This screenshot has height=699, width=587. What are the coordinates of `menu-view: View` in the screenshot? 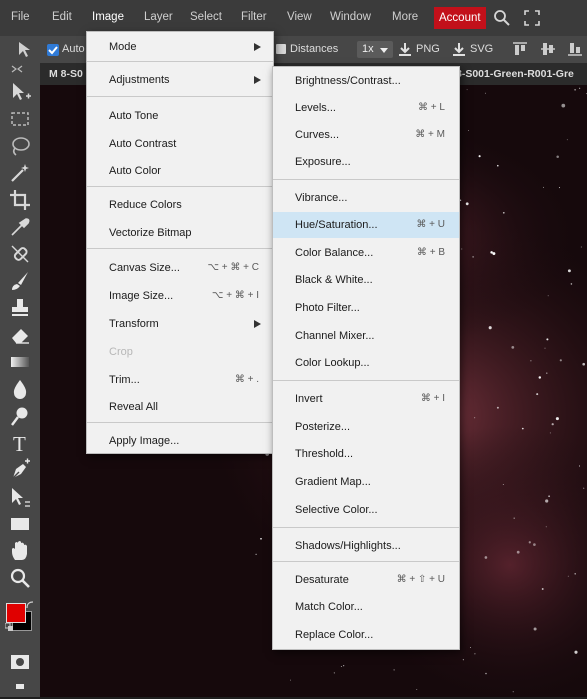 It's located at (299, 17).